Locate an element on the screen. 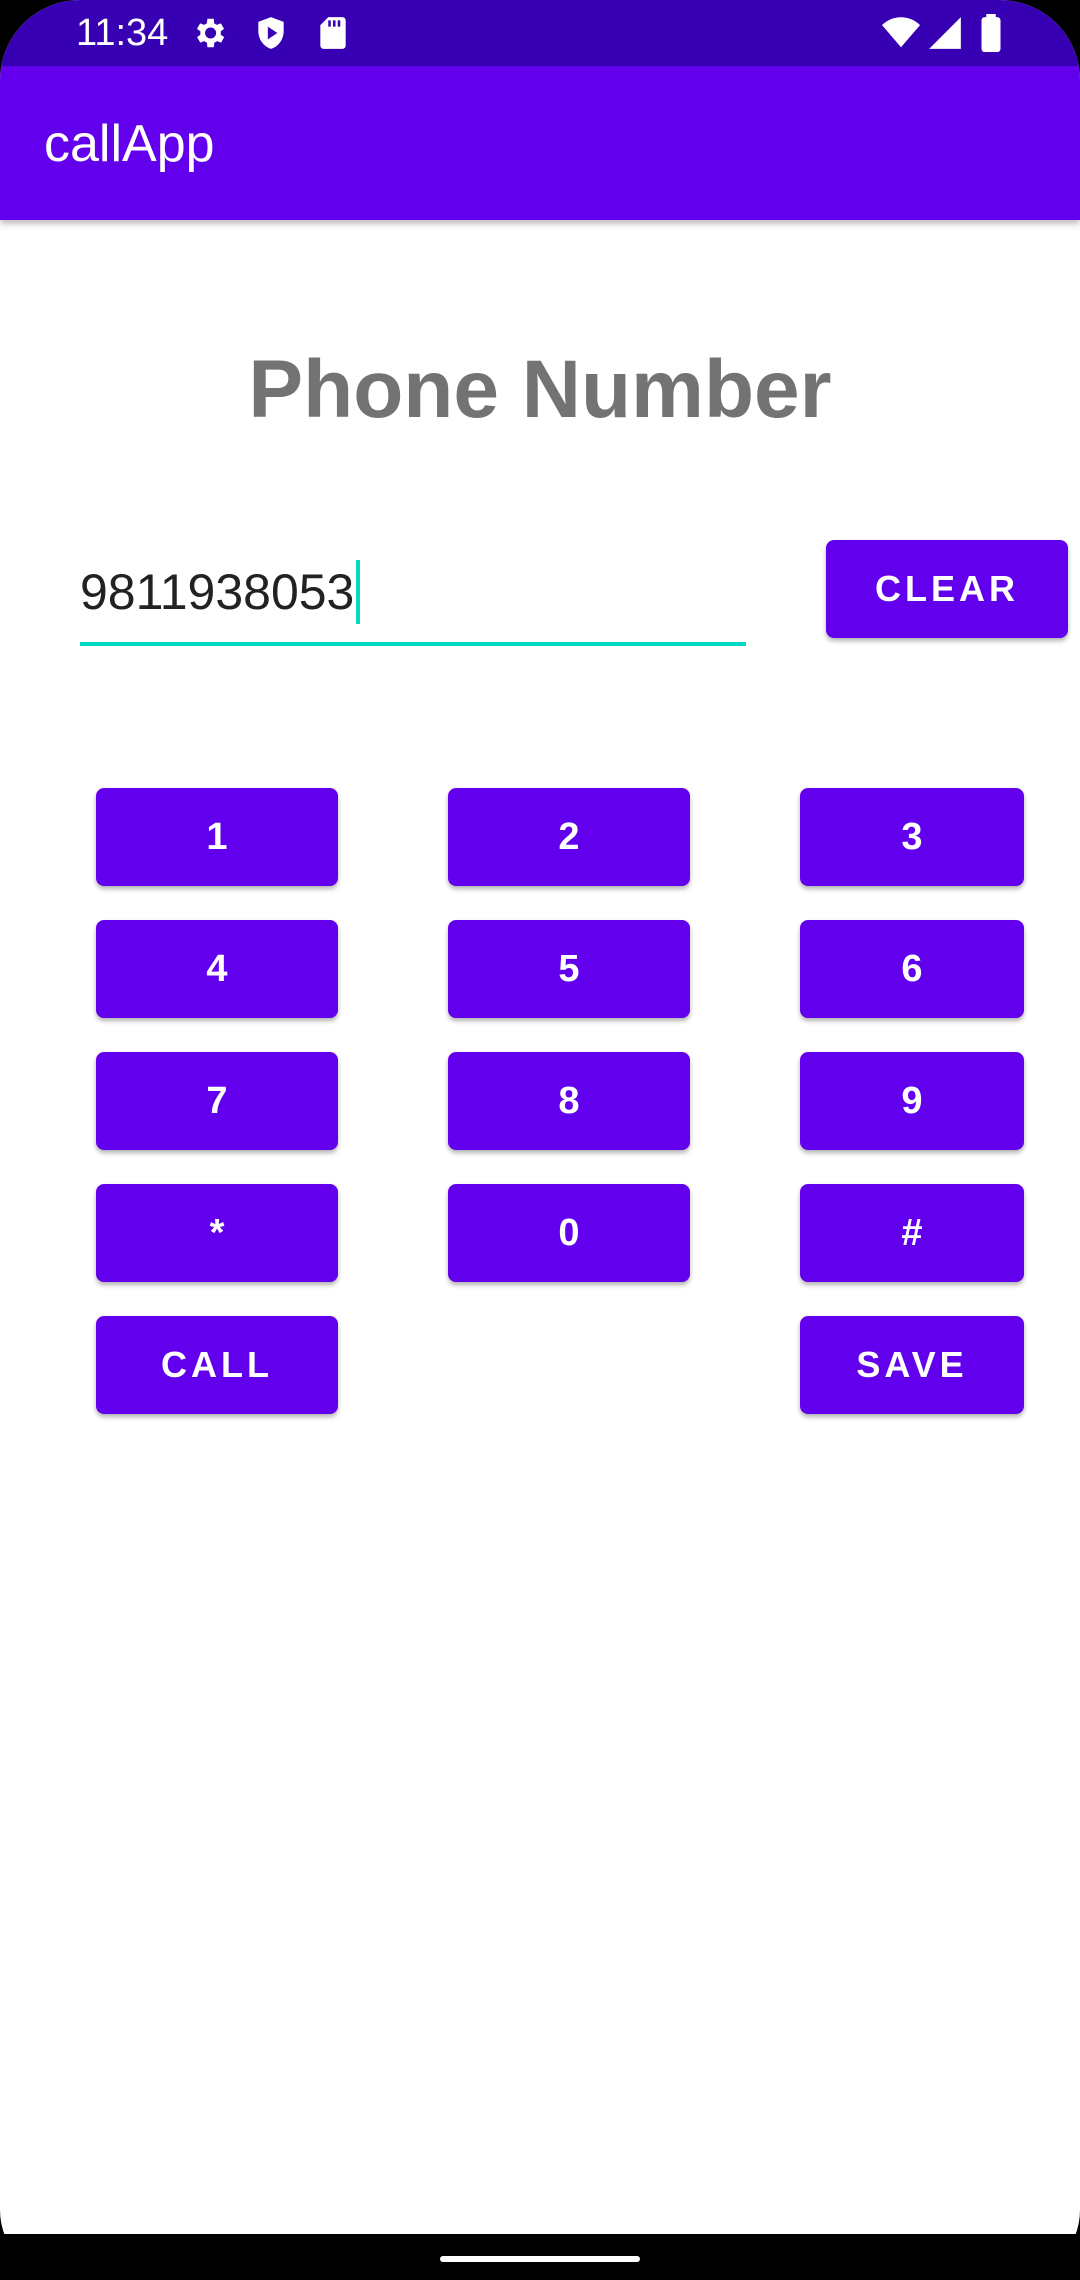 Image resolution: width=1080 pixels, height=2280 pixels. key-7-button: 7 is located at coordinates (217, 1101).